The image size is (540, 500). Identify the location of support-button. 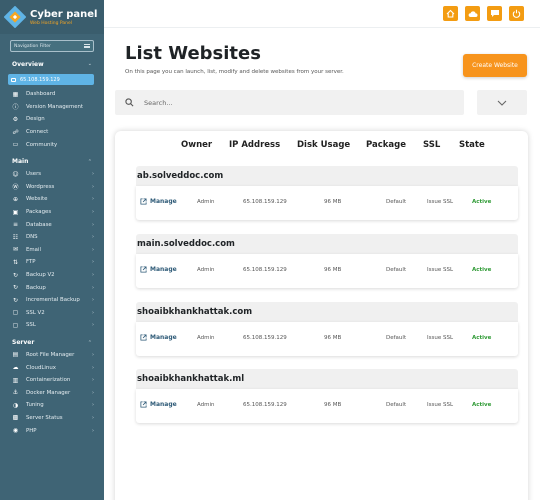
(494, 13).